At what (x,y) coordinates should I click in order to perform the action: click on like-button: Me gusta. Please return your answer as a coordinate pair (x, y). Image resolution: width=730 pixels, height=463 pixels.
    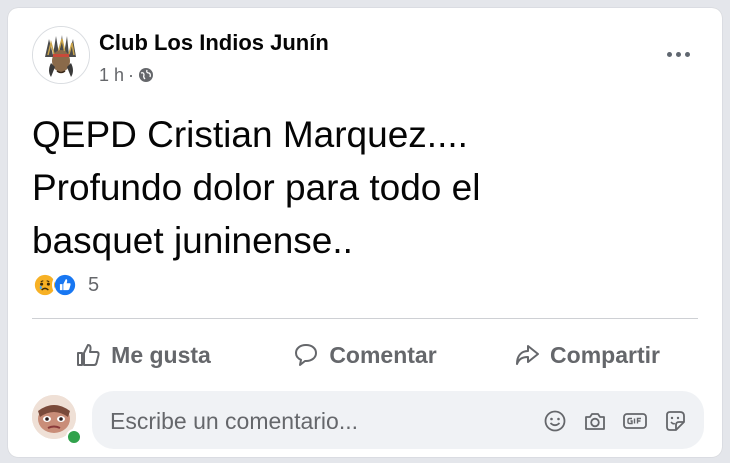
    Looking at the image, I should click on (143, 355).